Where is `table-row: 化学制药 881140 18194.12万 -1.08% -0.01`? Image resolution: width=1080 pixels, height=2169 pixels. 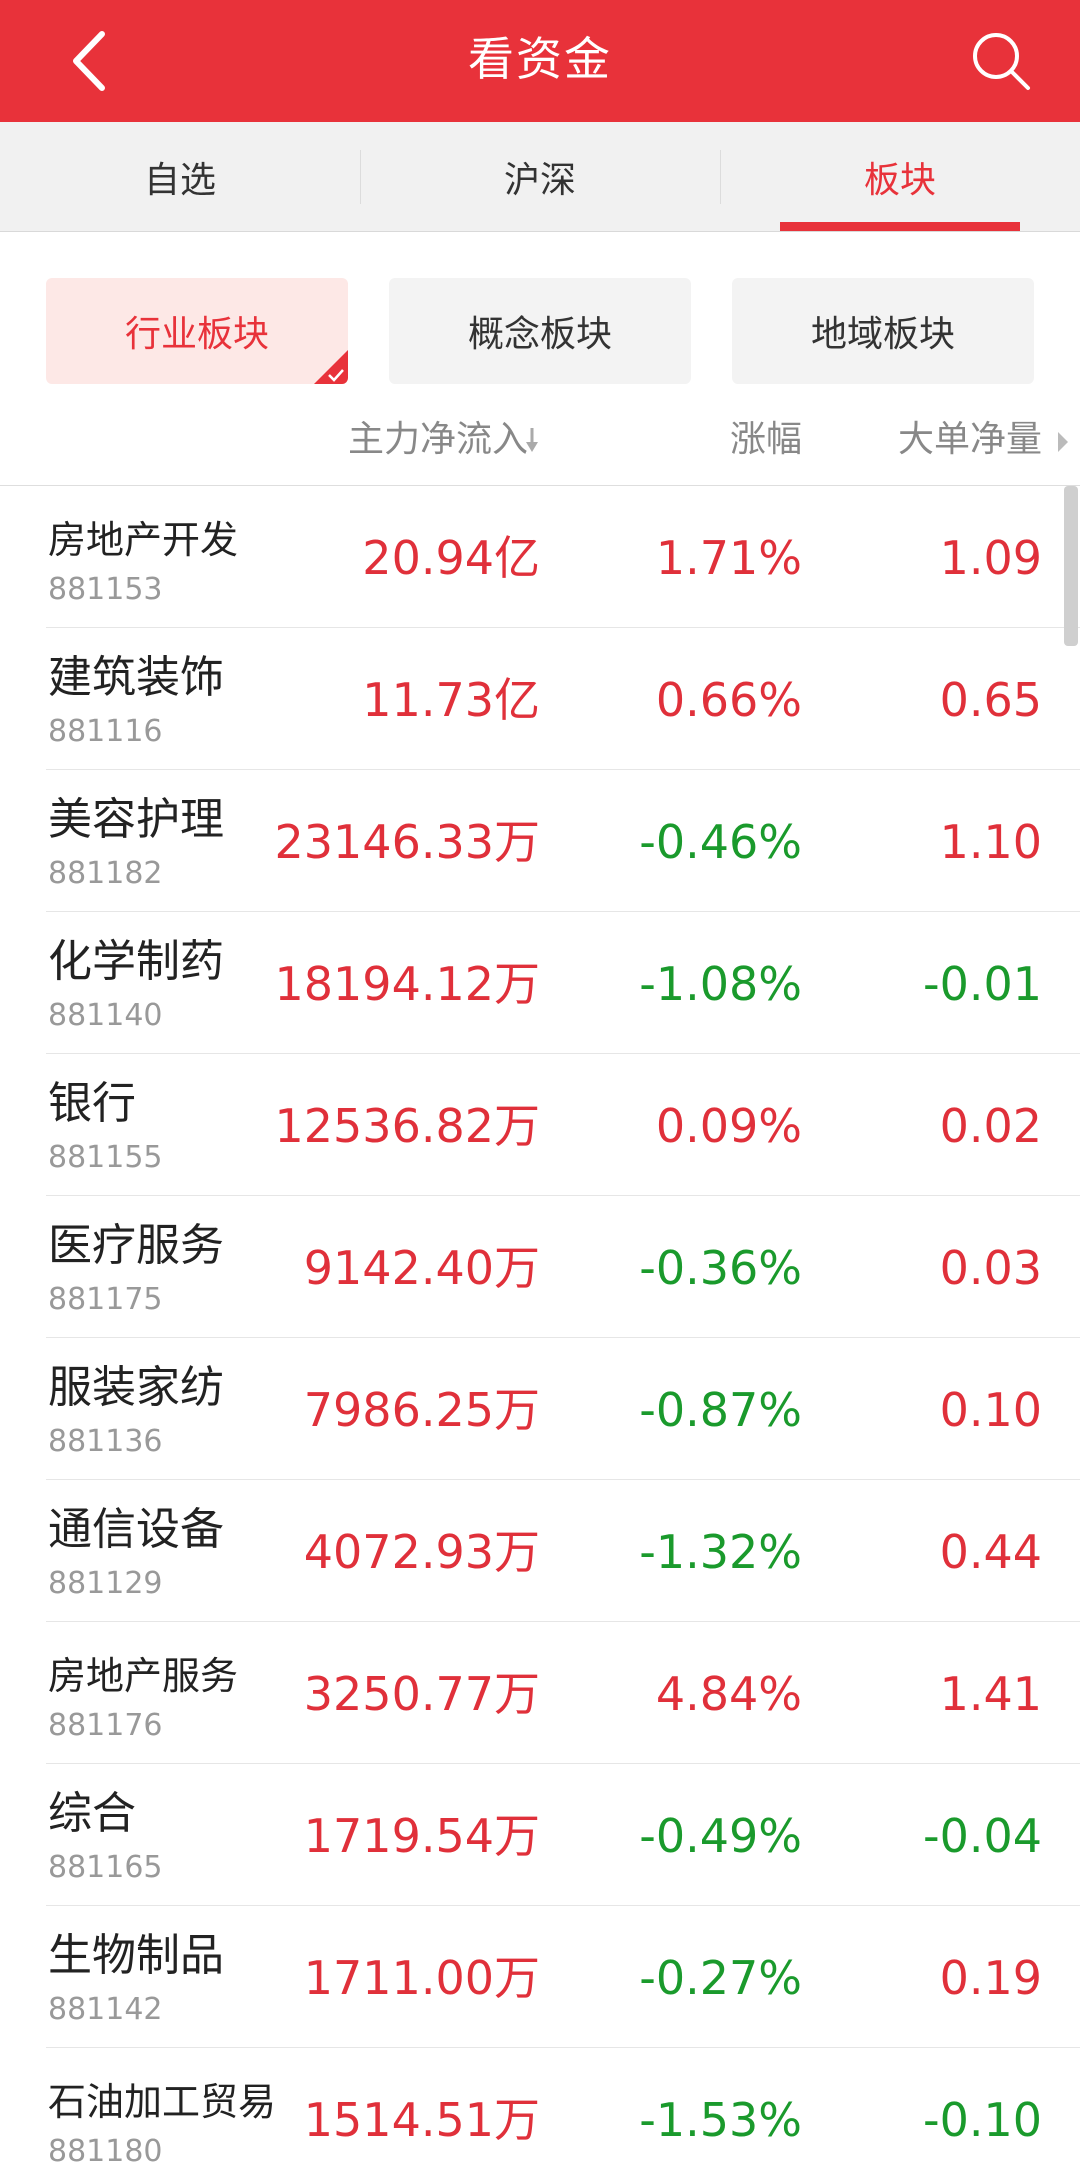
table-row: 化学制药 881140 18194.12万 -1.08% -0.01 is located at coordinates (540, 983).